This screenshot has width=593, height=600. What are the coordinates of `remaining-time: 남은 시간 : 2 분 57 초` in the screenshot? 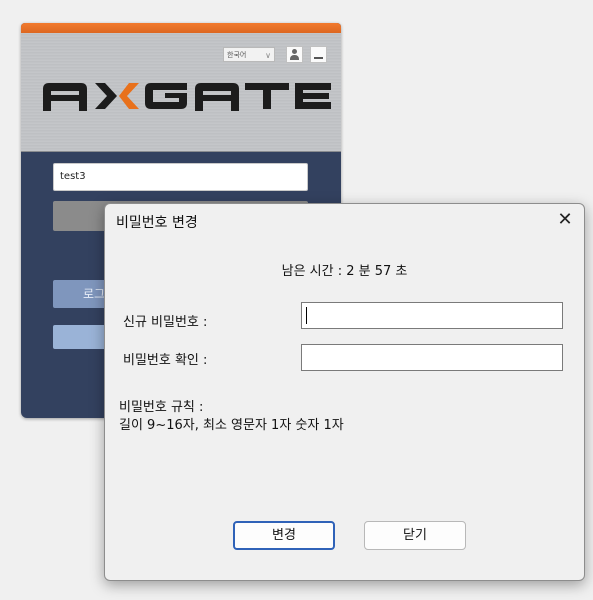 It's located at (344, 271).